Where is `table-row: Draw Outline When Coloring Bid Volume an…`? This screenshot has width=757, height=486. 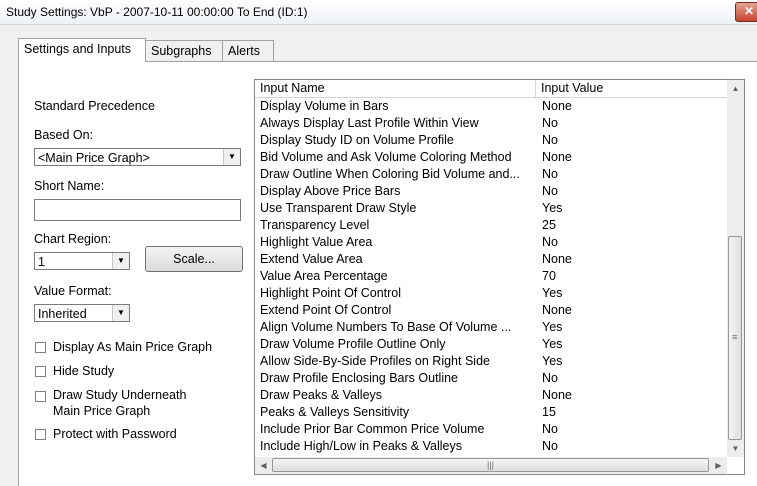
table-row: Draw Outline When Coloring Bid Volume an… is located at coordinates (491, 174).